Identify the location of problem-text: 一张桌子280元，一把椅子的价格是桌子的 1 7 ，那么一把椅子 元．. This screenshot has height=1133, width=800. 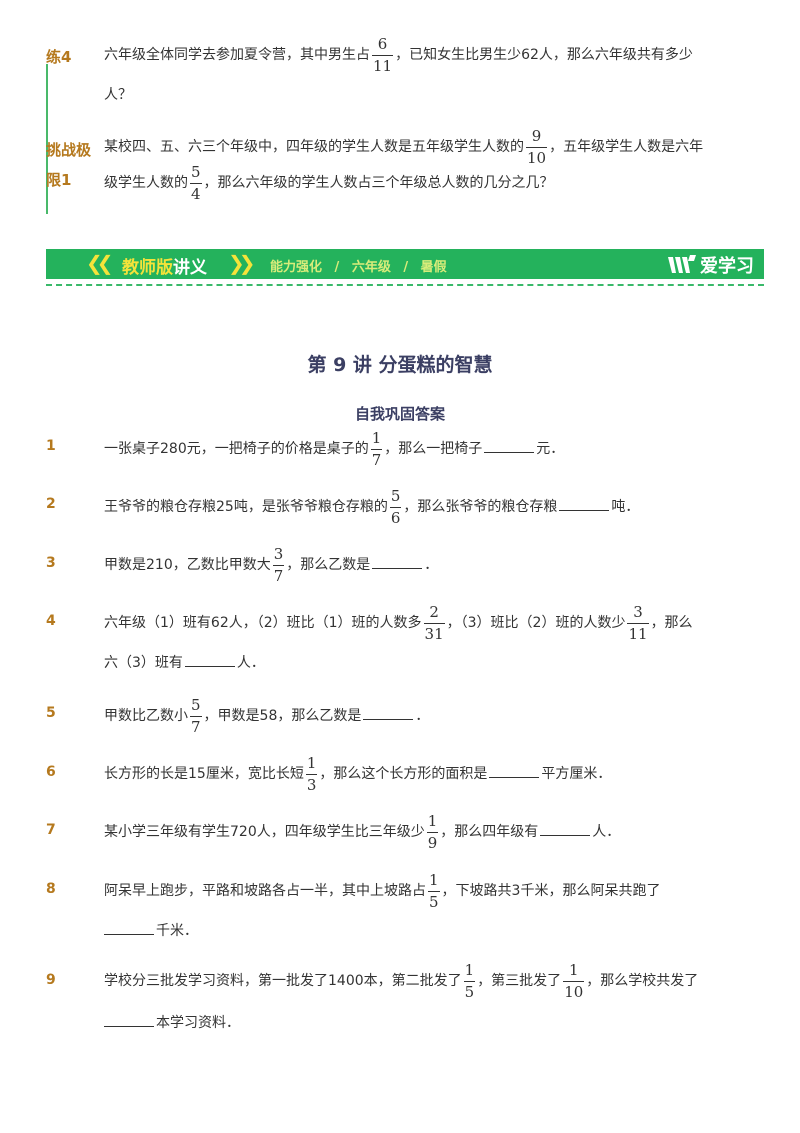
(334, 449).